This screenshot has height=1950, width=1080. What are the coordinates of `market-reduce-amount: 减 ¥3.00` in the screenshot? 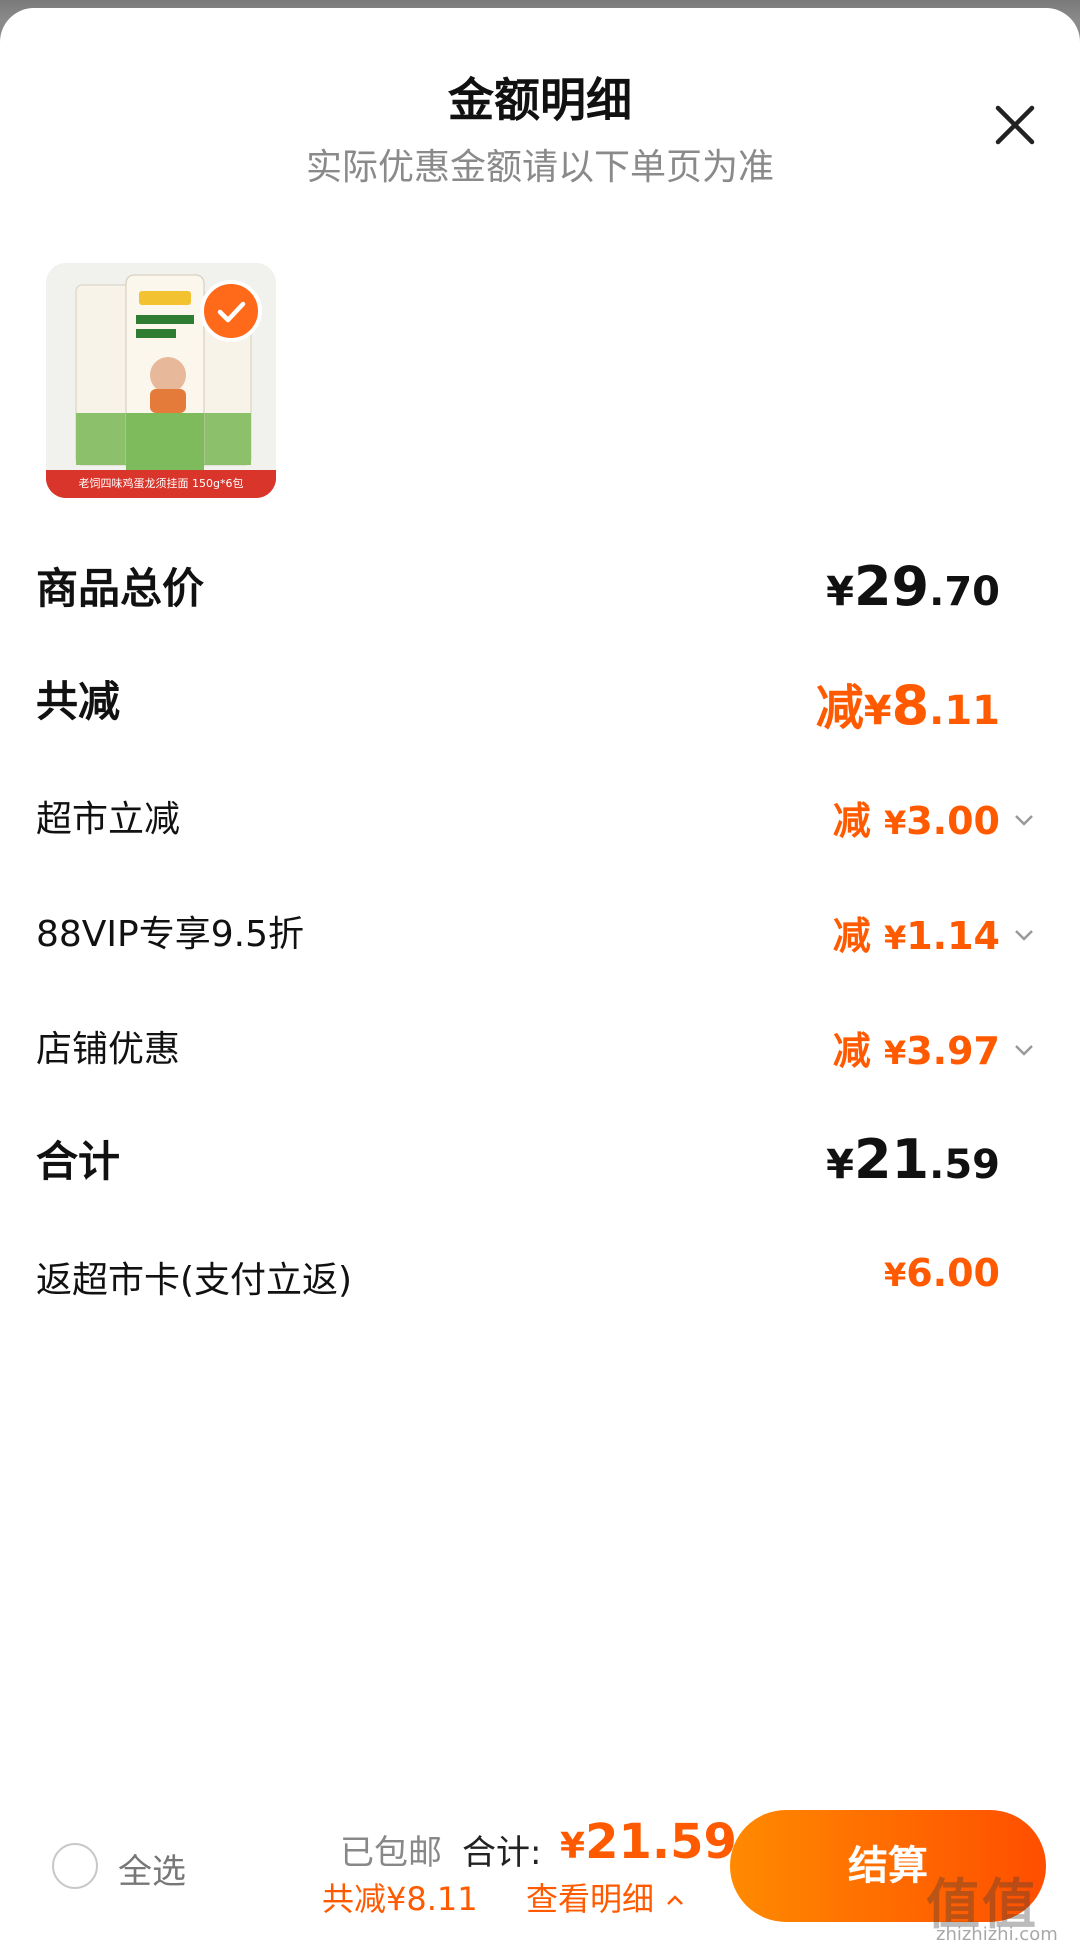 It's located at (916, 817).